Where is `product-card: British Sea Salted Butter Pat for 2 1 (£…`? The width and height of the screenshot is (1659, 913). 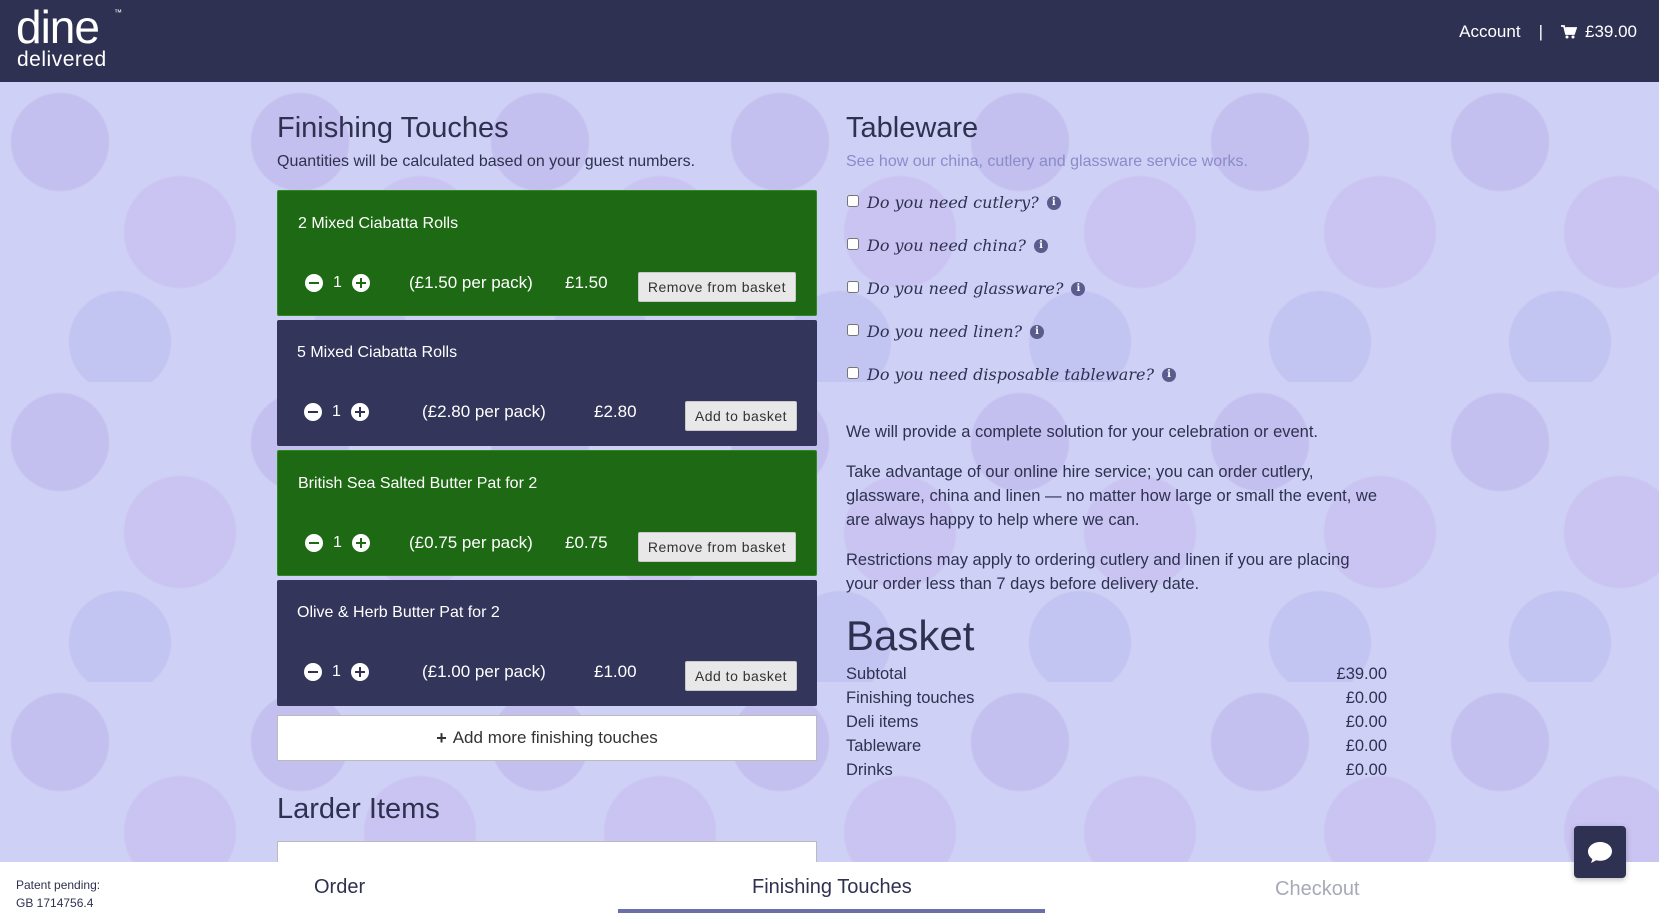
product-card: British Sea Salted Butter Pat for 2 1 (£… is located at coordinates (547, 513).